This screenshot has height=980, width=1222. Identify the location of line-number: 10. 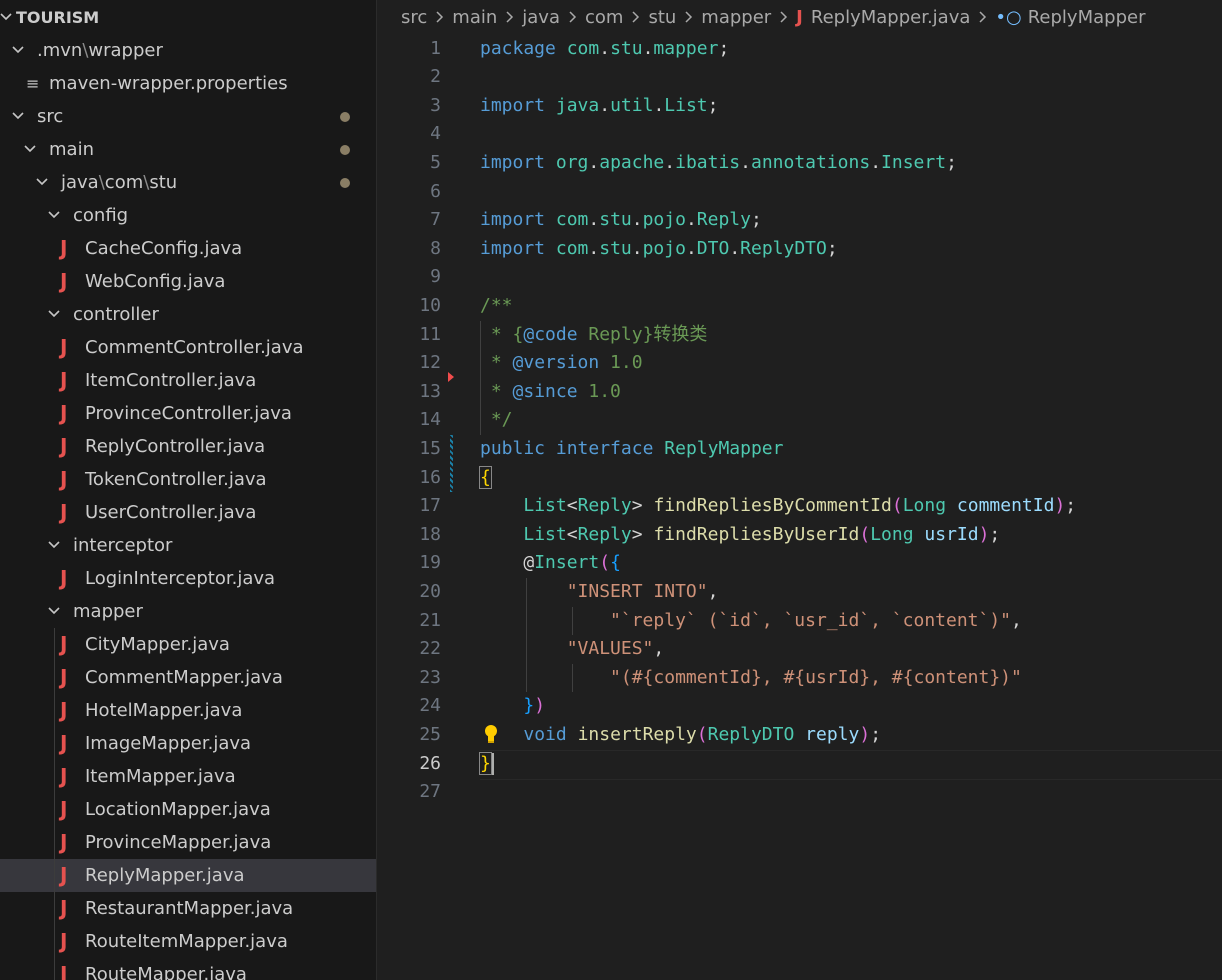
(430, 305).